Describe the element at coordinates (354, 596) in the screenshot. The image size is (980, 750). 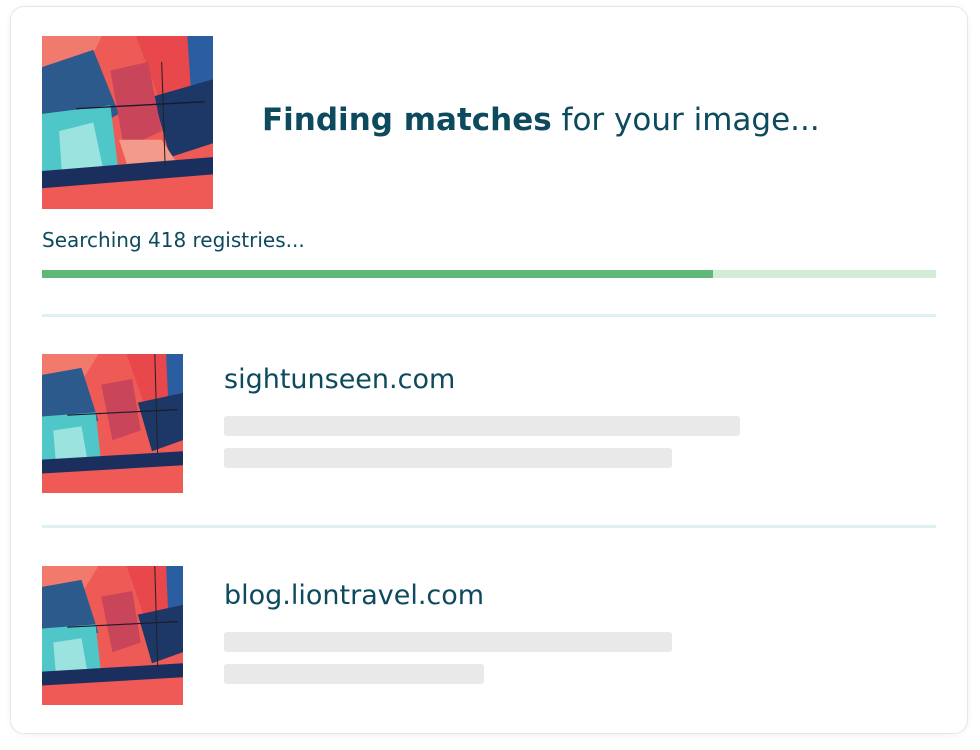
I see `result-domain: blog.liontravel.com` at that location.